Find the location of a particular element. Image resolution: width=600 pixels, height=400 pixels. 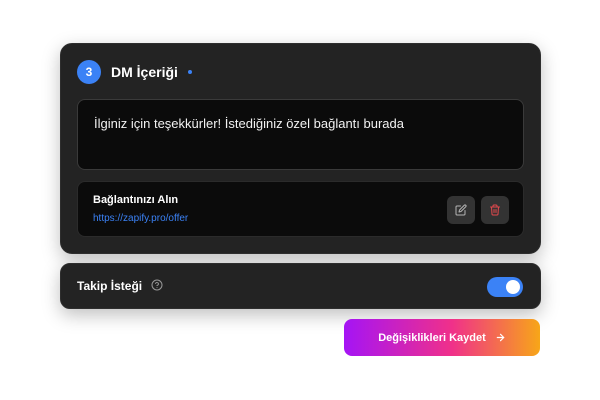

section-header: 3 DM İçeriği is located at coordinates (134, 72).